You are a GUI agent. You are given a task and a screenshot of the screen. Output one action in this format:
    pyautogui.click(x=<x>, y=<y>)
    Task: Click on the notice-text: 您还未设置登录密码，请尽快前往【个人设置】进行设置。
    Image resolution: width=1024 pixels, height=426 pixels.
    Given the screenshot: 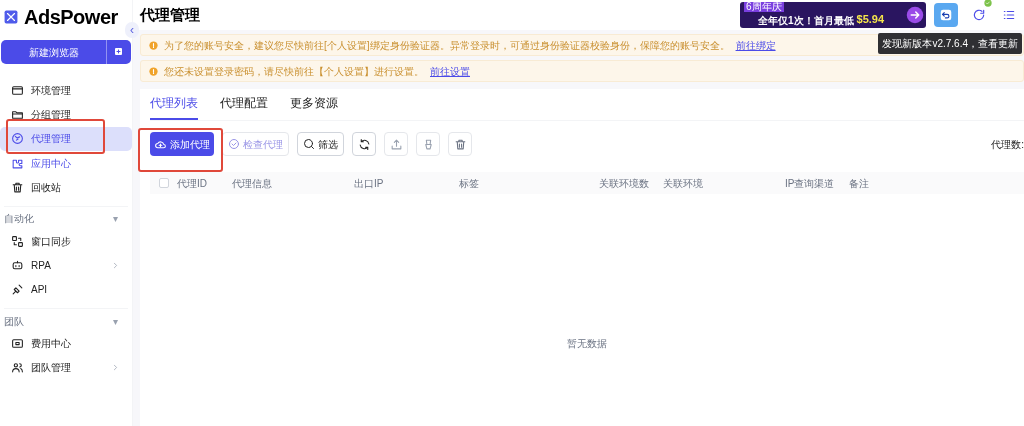 What is the action you would take?
    pyautogui.click(x=294, y=71)
    